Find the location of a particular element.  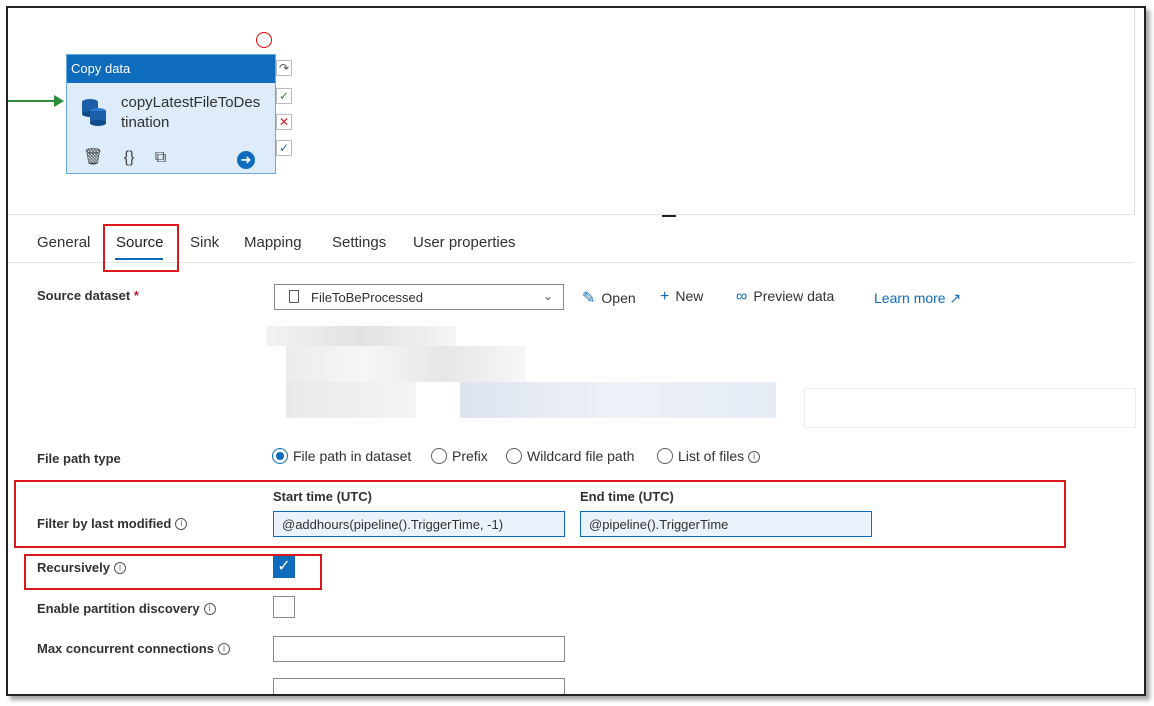

source-dataset-label: Source dataset * is located at coordinates (88, 295).